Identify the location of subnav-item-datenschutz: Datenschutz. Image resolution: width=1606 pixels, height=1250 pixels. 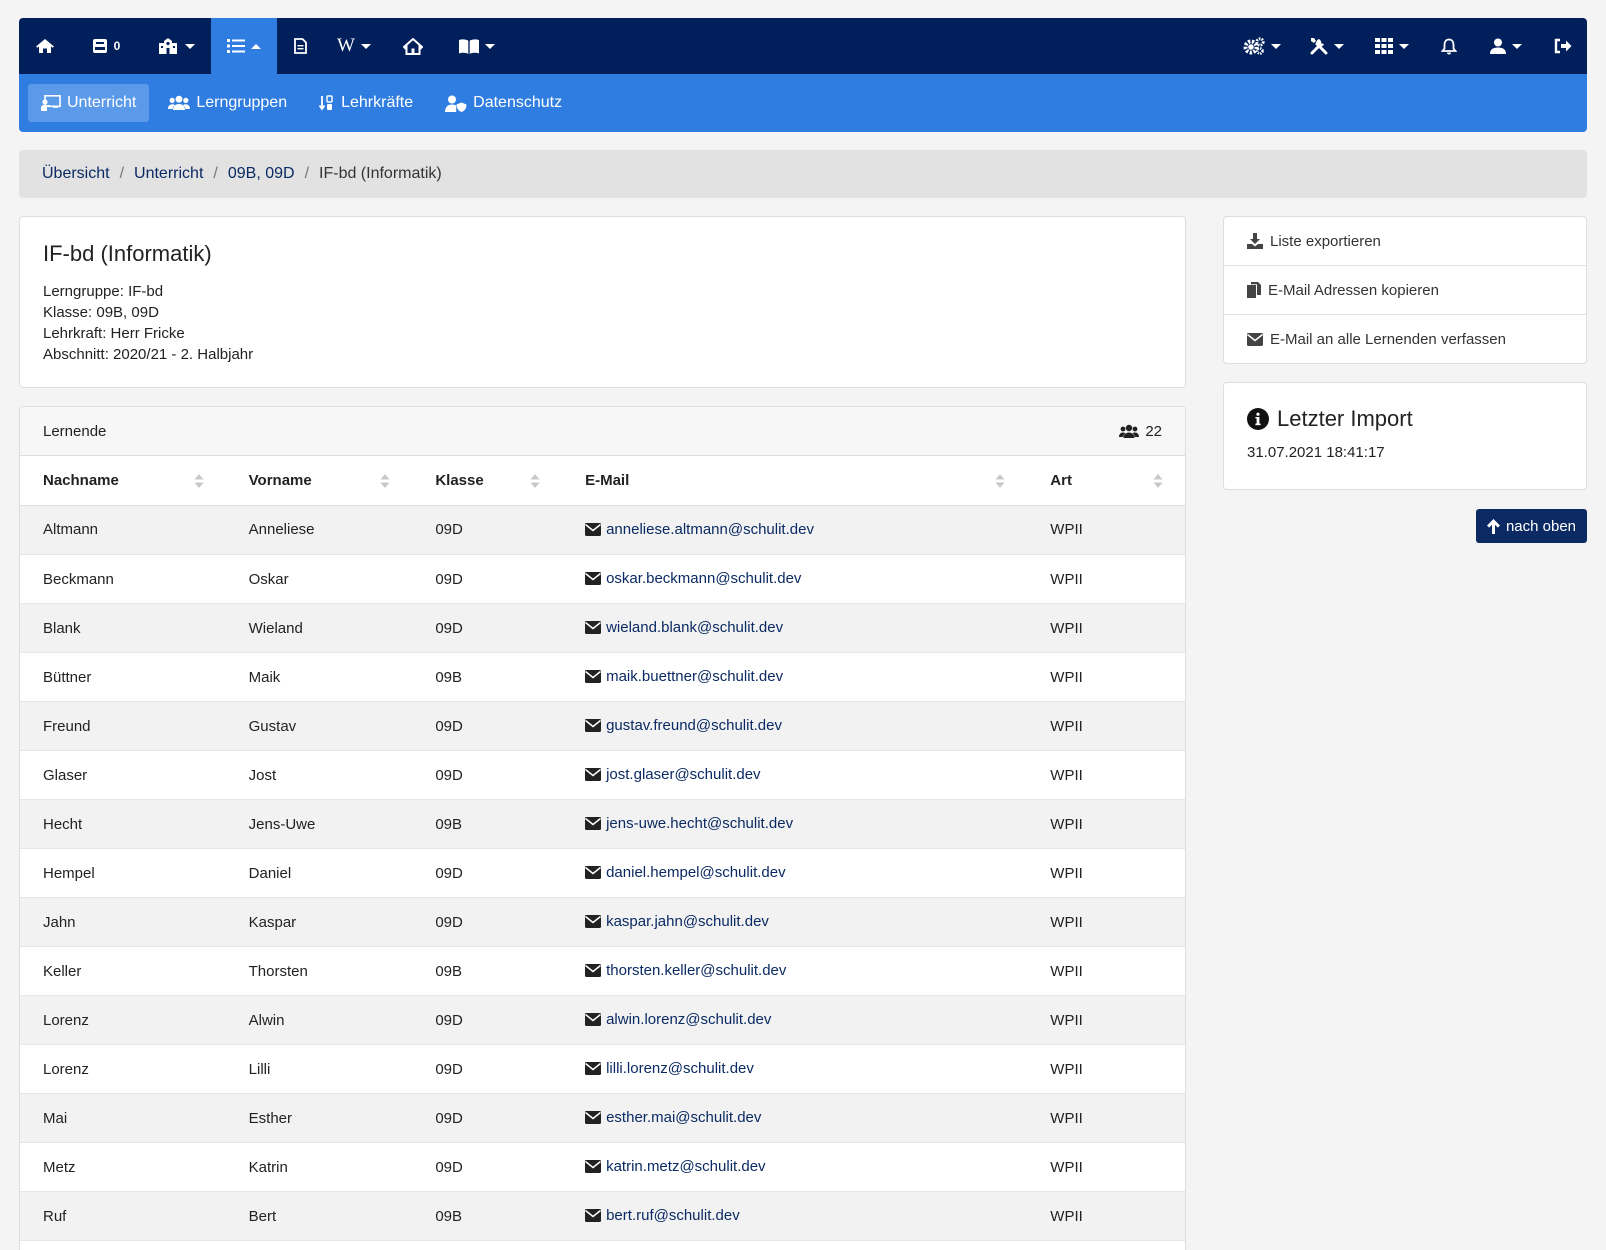
(503, 103).